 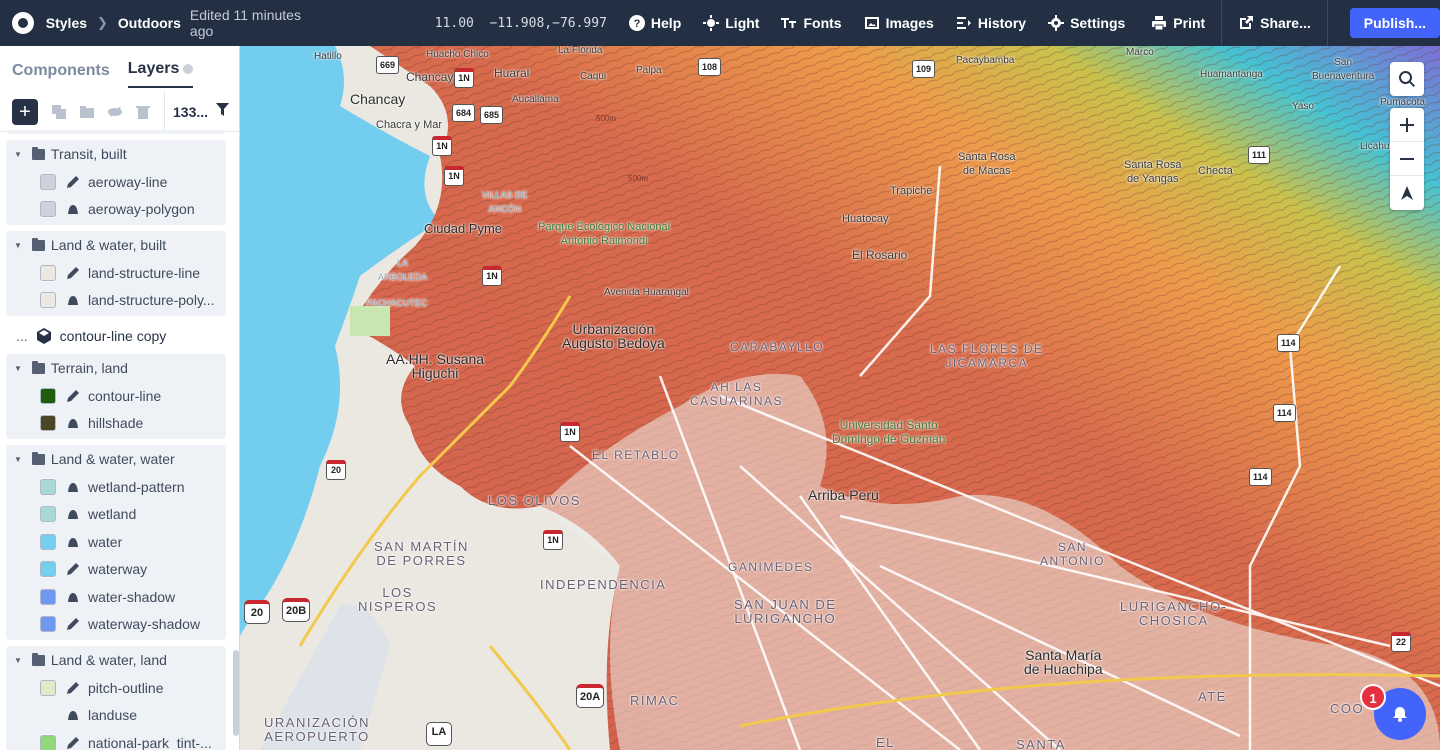 What do you see at coordinates (119, 67) in the screenshot?
I see `panel-tabs: Components Layers` at bounding box center [119, 67].